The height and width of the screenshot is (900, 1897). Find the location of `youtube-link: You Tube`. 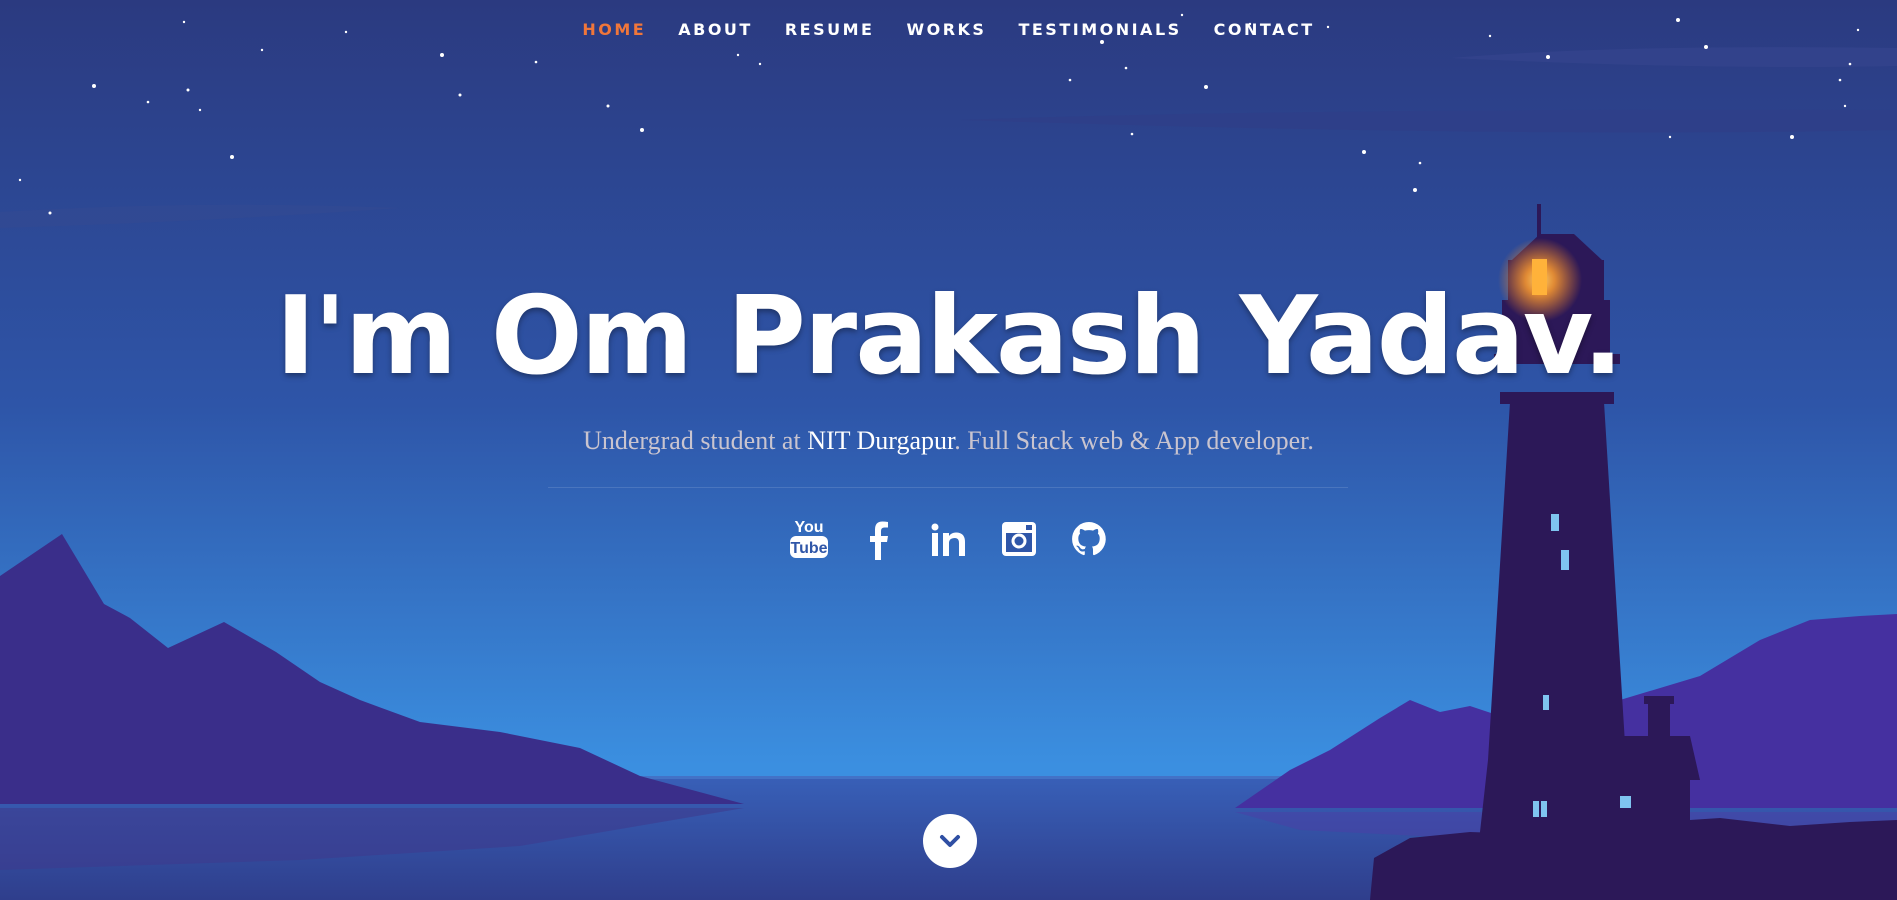

youtube-link: You Tube is located at coordinates (809, 538).